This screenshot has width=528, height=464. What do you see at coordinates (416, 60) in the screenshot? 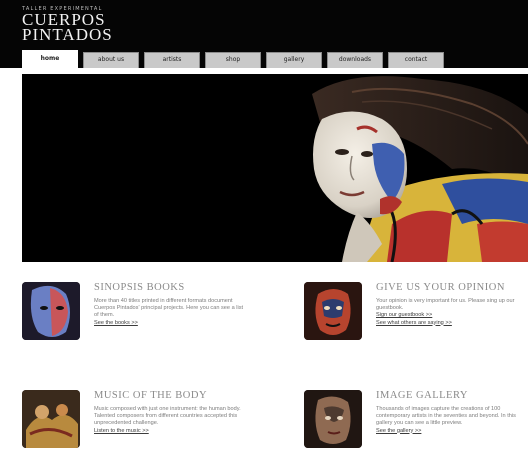
I see `tab-contact: contact` at bounding box center [416, 60].